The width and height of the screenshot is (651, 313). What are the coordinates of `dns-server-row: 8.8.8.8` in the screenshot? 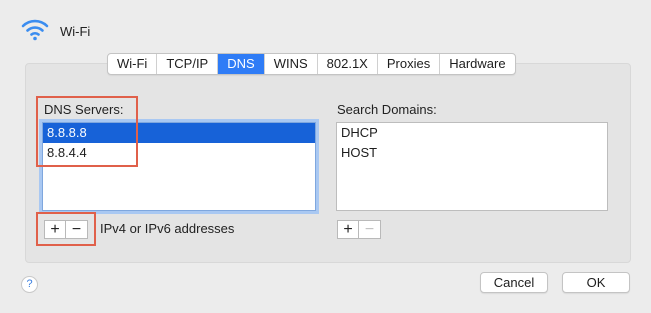 It's located at (179, 133).